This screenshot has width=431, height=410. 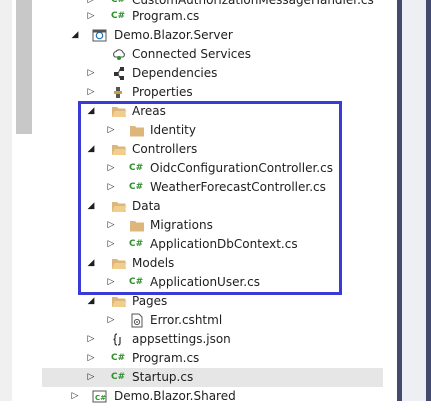 What do you see at coordinates (173, 35) in the screenshot?
I see `tree-item-label: Demo.Blazor.Server` at bounding box center [173, 35].